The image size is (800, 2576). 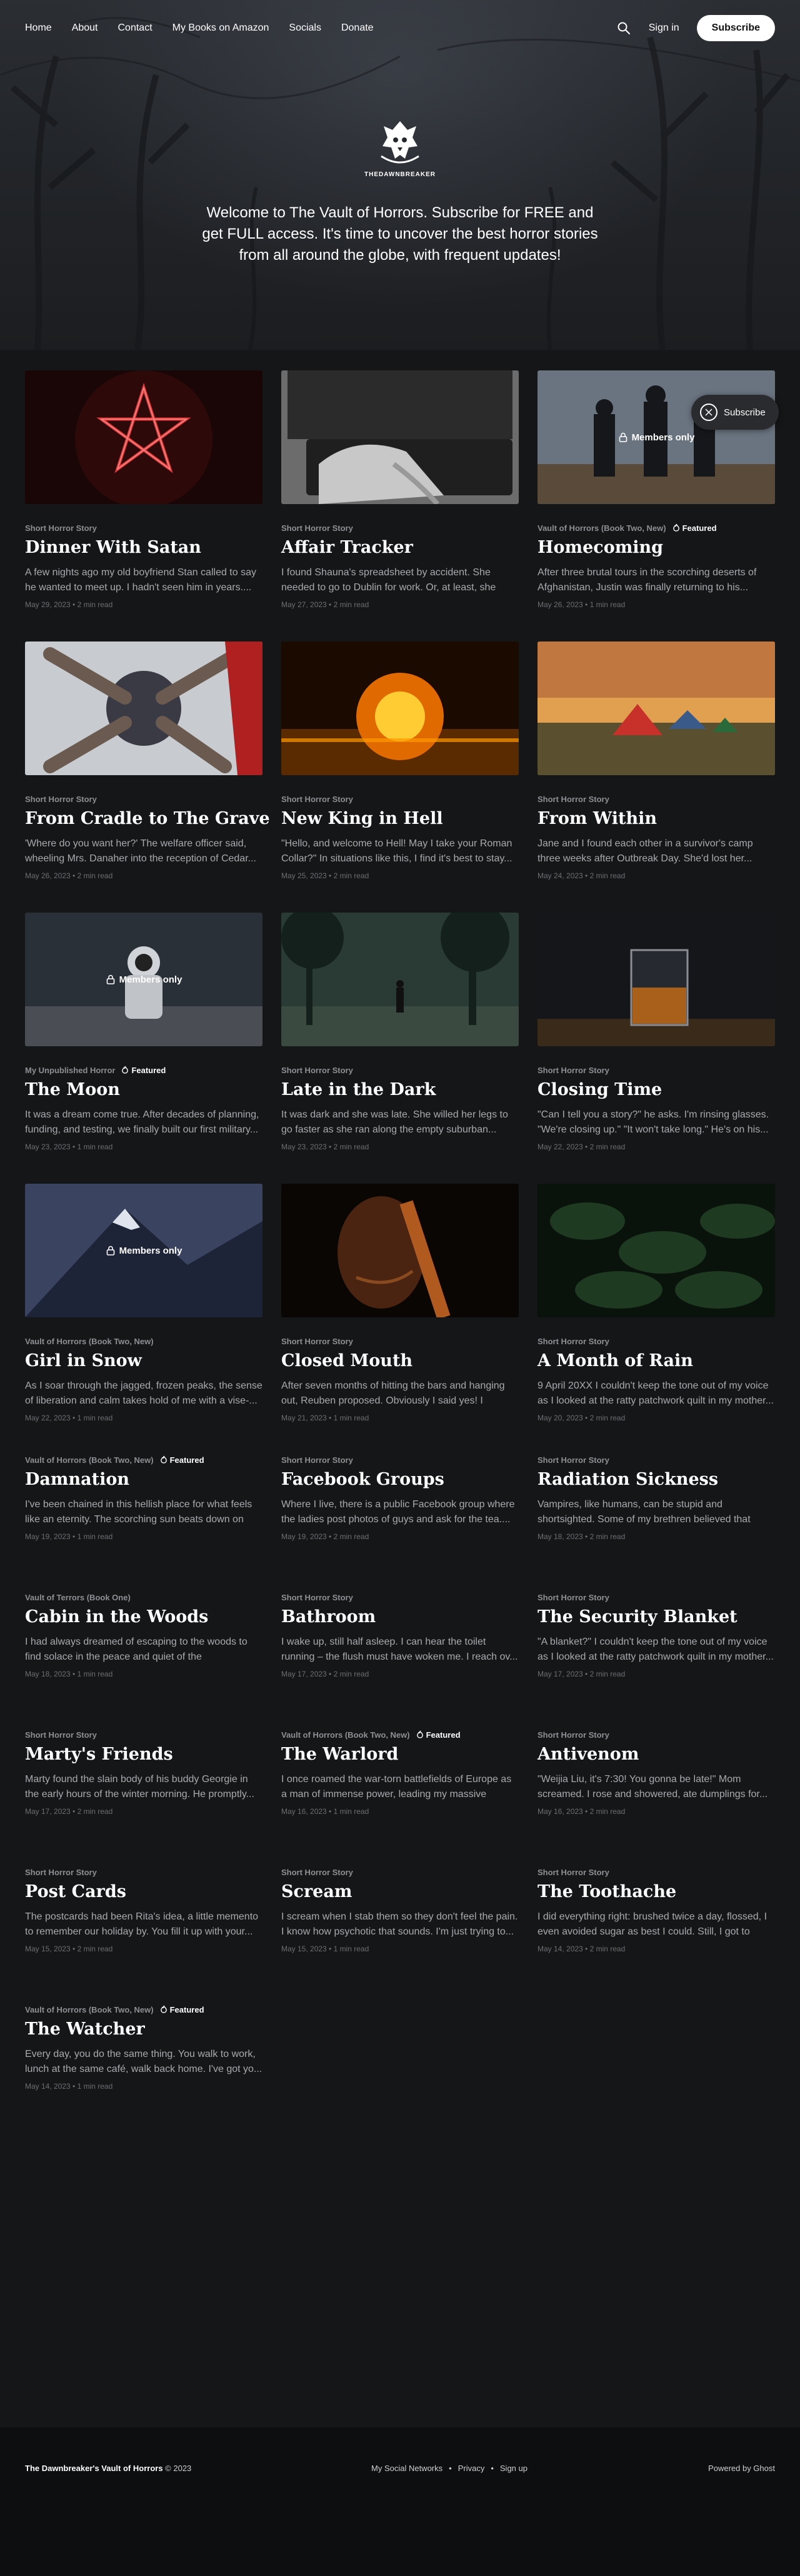 I want to click on nav-donate-link: Donate, so click(x=357, y=28).